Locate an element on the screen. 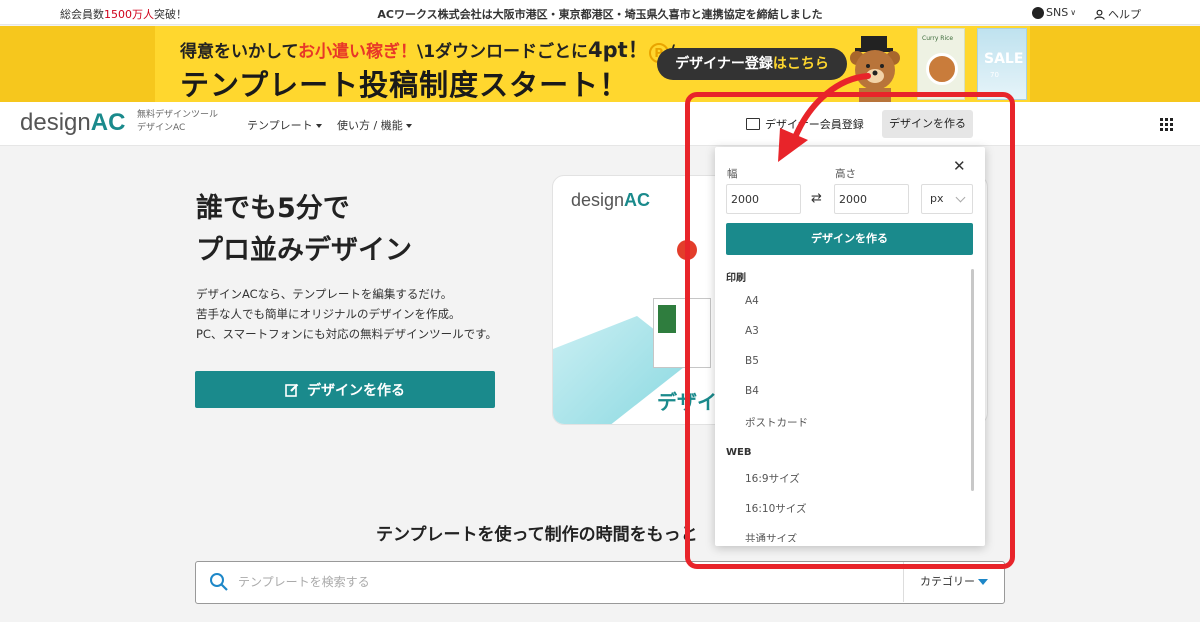  dropdown-scrollbar is located at coordinates (972, 380).